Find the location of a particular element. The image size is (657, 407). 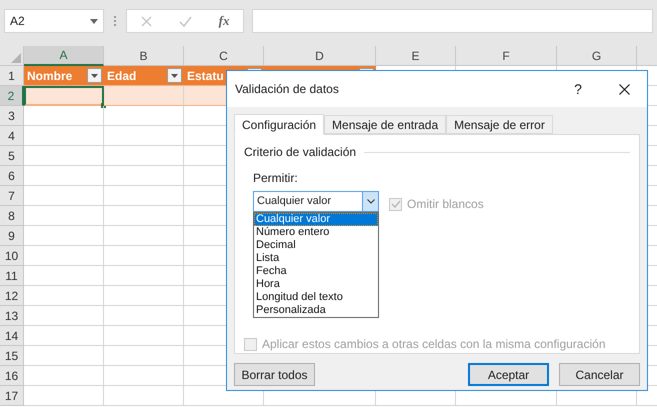

column-header: G is located at coordinates (597, 56).